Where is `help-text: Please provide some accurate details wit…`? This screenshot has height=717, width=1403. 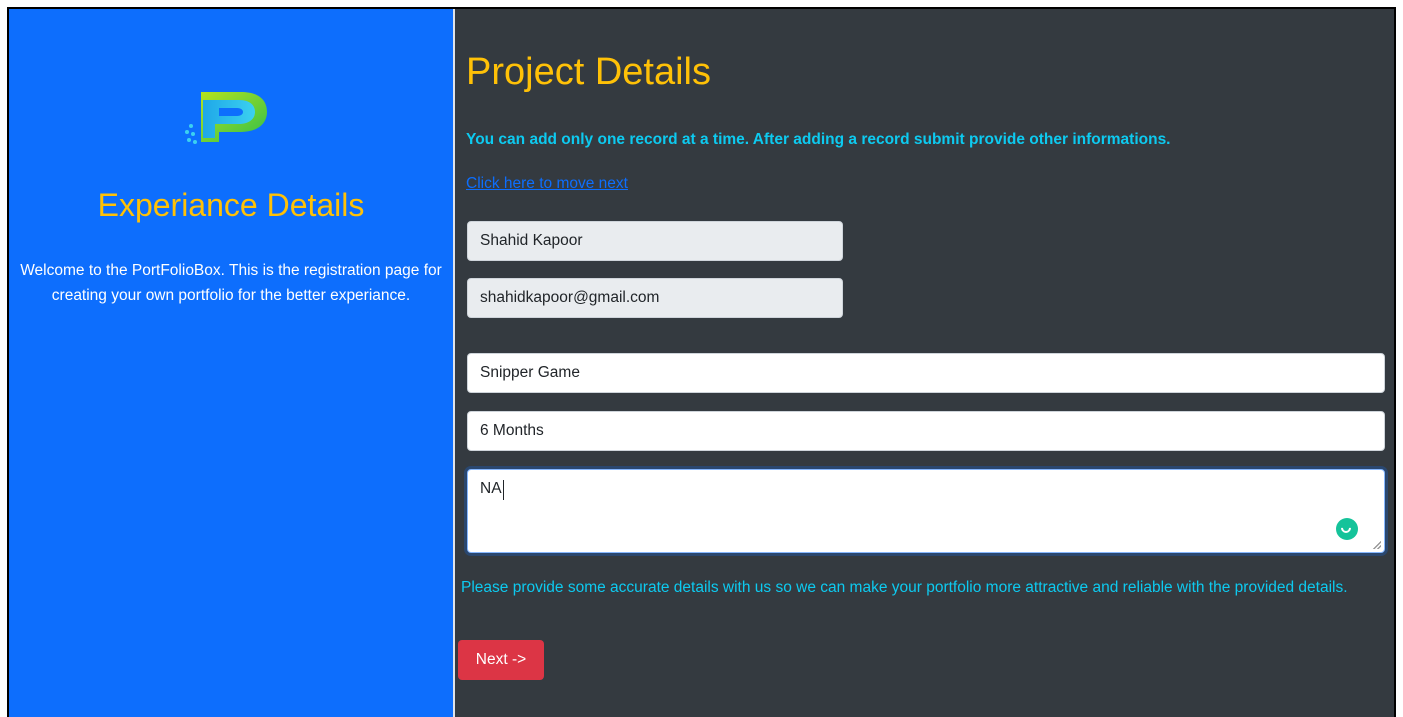
help-text: Please provide some accurate details wit… is located at coordinates (904, 587).